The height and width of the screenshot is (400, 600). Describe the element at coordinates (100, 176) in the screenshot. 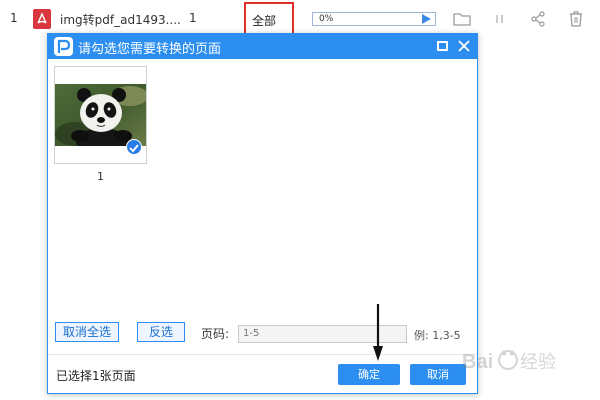

I see `thumbnail-page-number: 1` at that location.